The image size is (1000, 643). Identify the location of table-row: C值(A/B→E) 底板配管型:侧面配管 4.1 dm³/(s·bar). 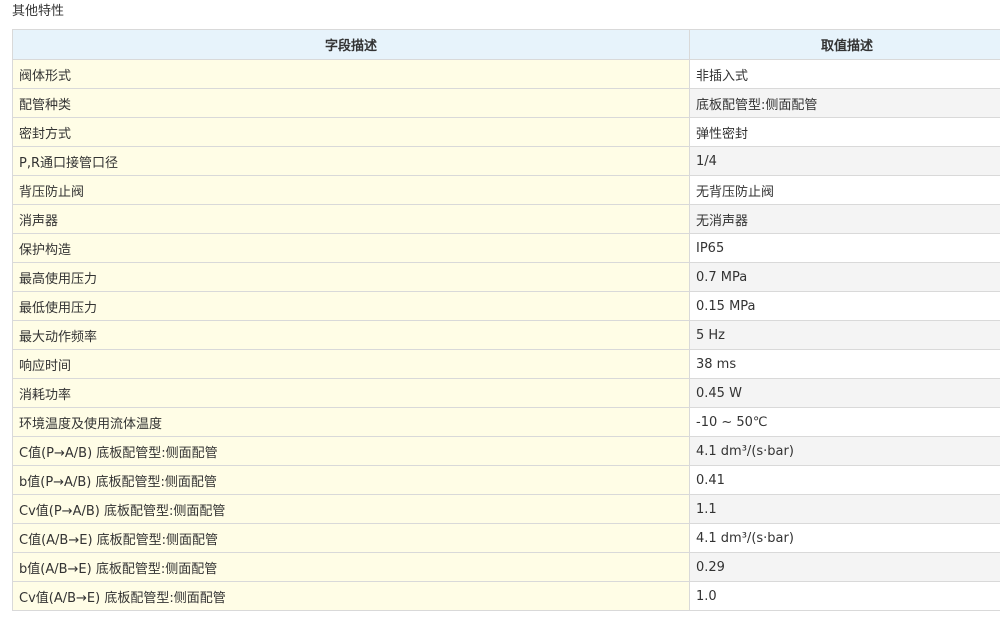
(506, 538).